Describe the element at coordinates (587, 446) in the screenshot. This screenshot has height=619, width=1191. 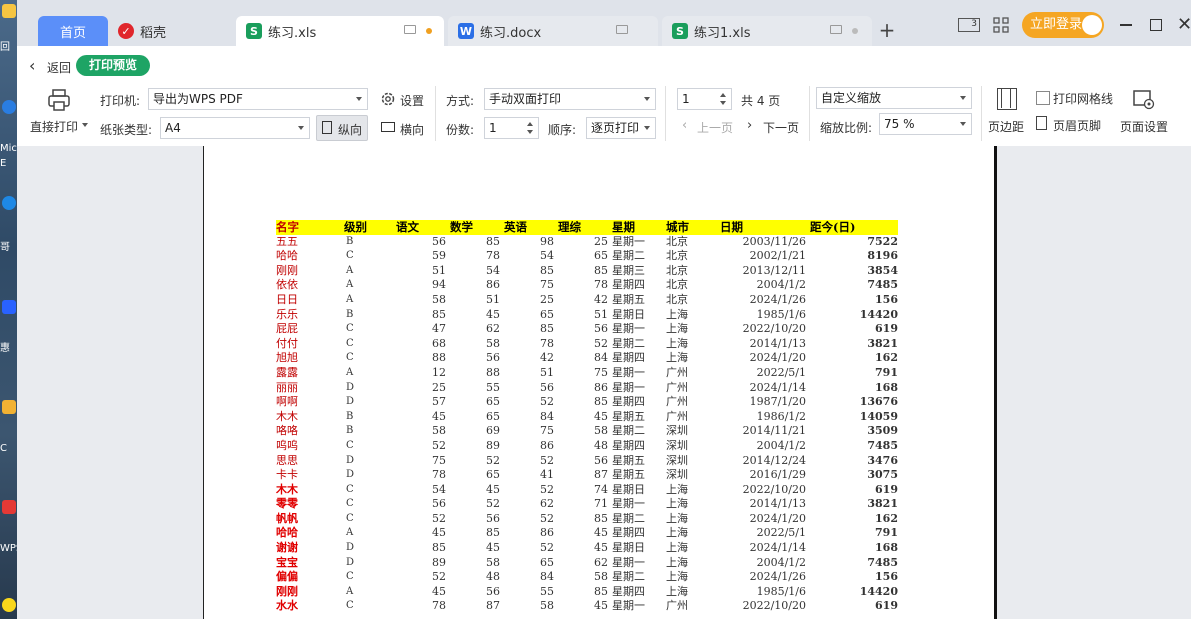
I see `table-row: 呜呜 C 52 89 86 48 星期四 深圳 2004/1/2 7485` at that location.